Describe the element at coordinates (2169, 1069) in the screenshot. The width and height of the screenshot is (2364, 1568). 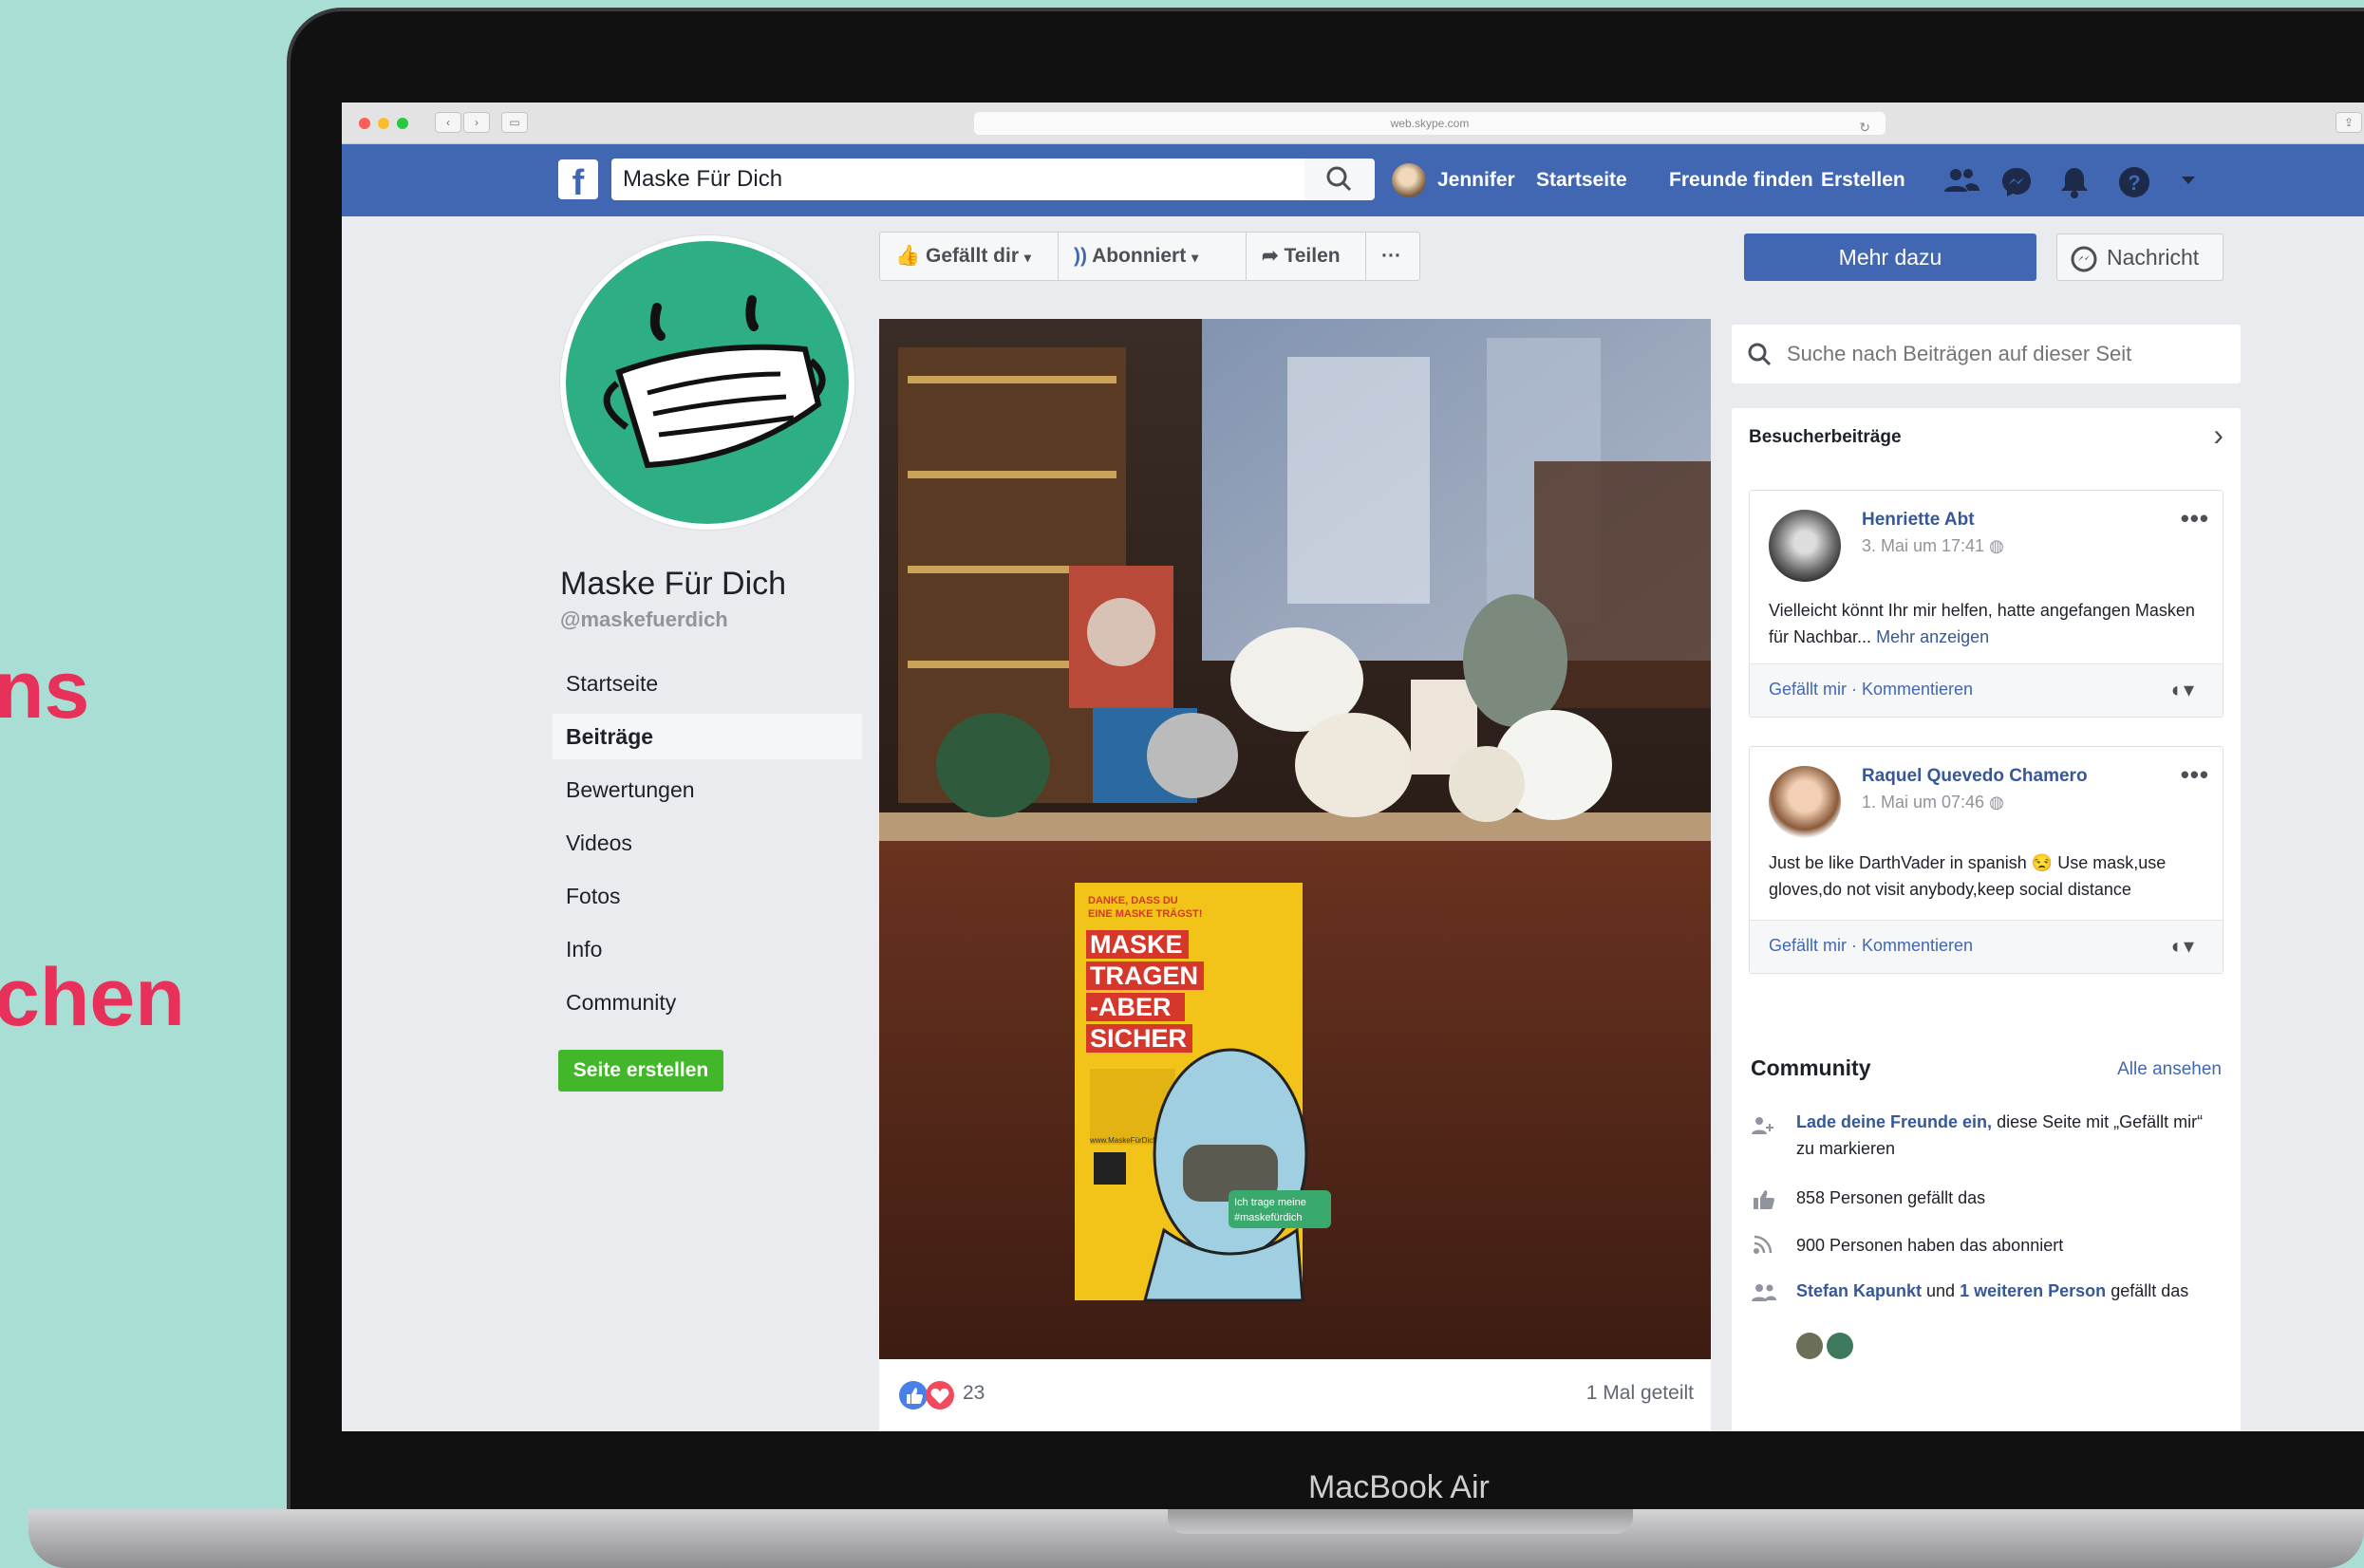
I see `see-all-link: Alle ansehen` at that location.